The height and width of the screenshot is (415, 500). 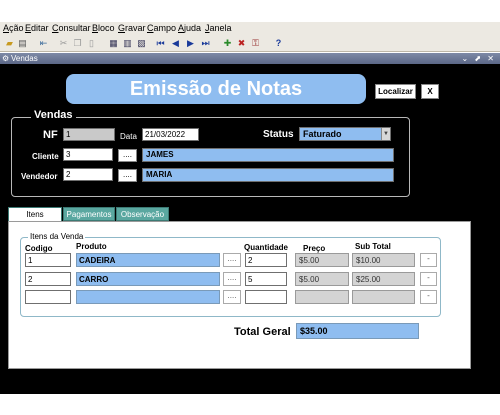 I want to click on window-icon: ⚙, so click(x=6, y=58).